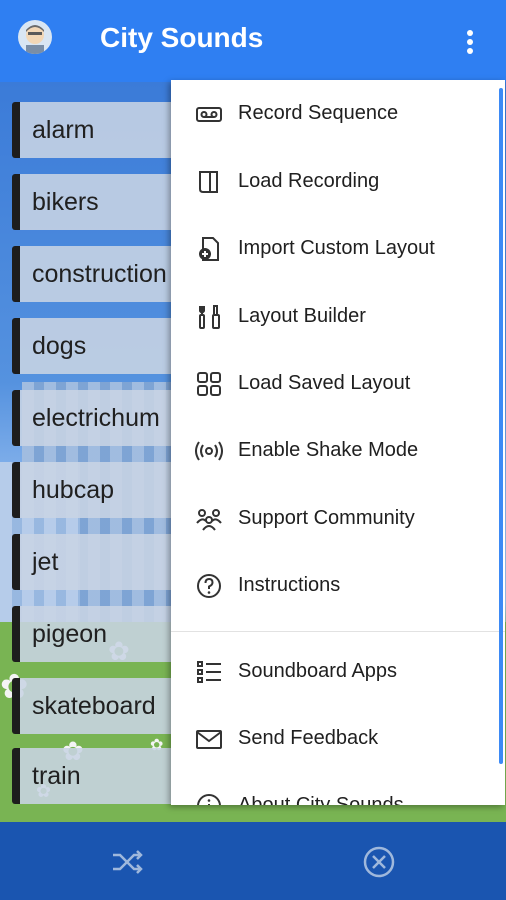 Image resolution: width=506 pixels, height=900 pixels. Describe the element at coordinates (209, 672) in the screenshot. I see `list-icon` at that location.